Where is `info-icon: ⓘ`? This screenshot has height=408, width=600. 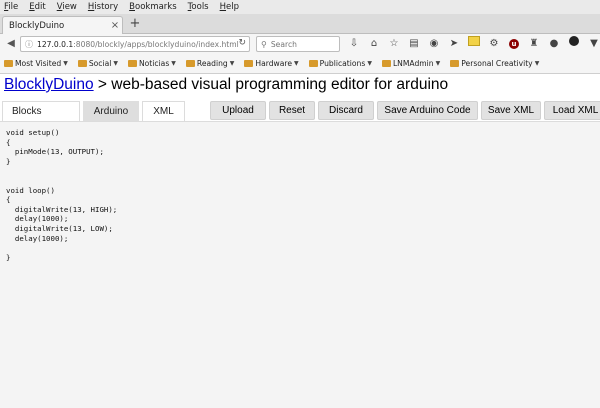
info-icon: ⓘ is located at coordinates (29, 44).